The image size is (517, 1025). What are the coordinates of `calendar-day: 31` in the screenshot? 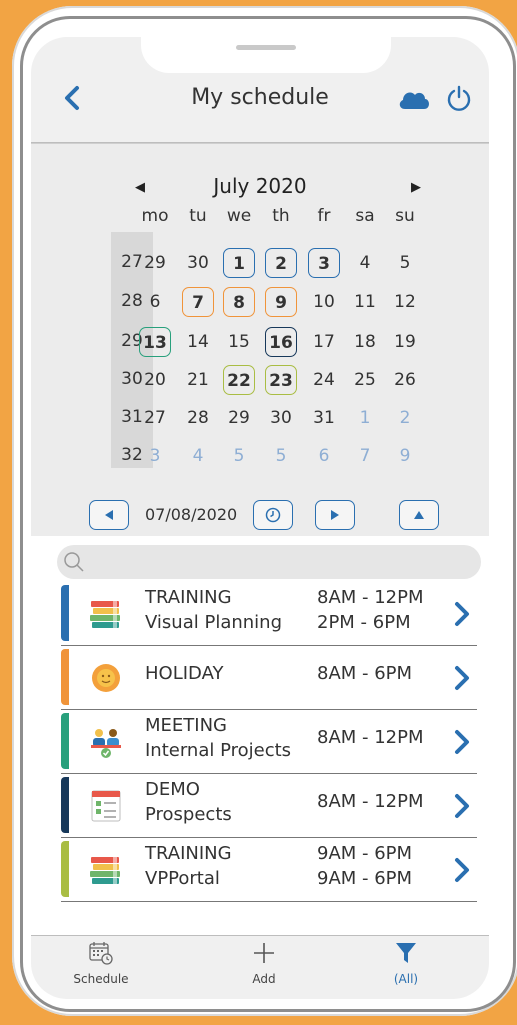 It's located at (324, 418).